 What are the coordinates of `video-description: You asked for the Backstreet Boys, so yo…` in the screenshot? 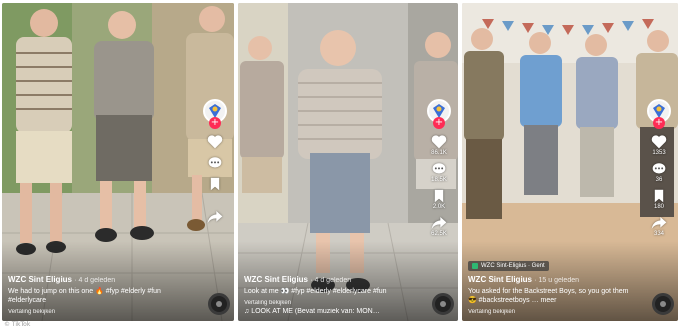 It's located at (548, 296).